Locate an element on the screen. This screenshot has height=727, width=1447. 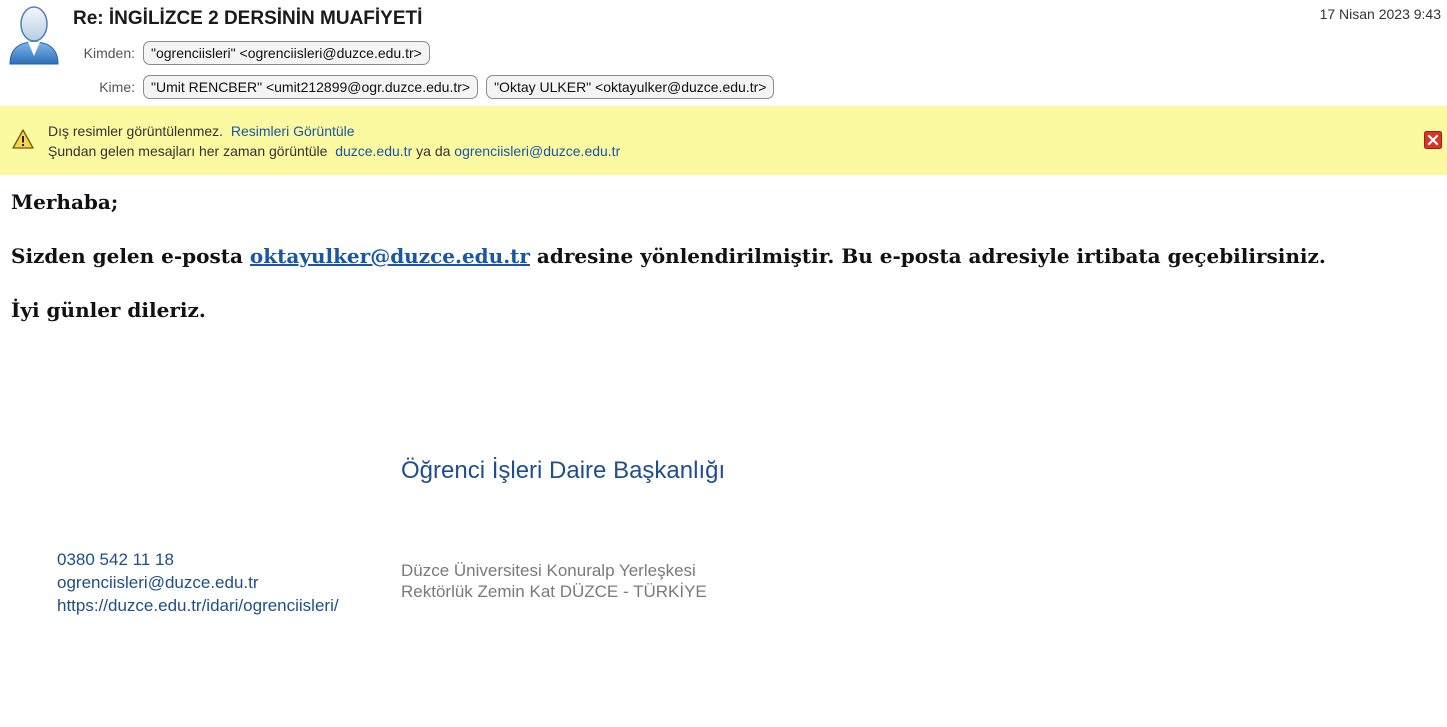
always-show-domain-link: duzce.edu.tr is located at coordinates (373, 151).